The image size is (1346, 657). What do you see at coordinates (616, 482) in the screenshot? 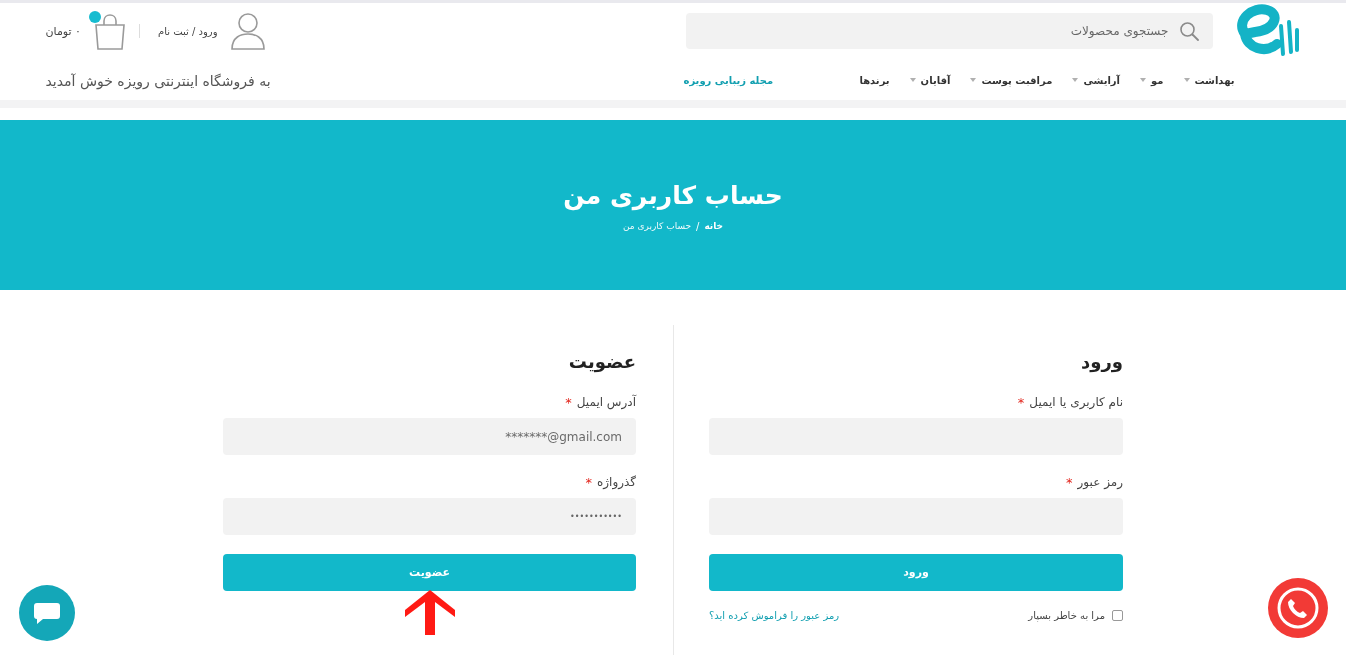
I see `field-label: گذرواژه` at bounding box center [616, 482].